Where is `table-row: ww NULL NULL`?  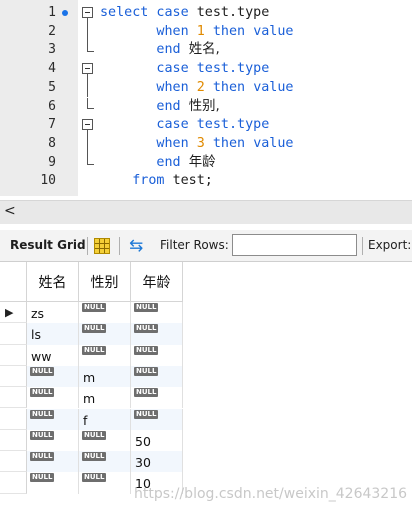
table-row: ww NULL NULL is located at coordinates (92, 355).